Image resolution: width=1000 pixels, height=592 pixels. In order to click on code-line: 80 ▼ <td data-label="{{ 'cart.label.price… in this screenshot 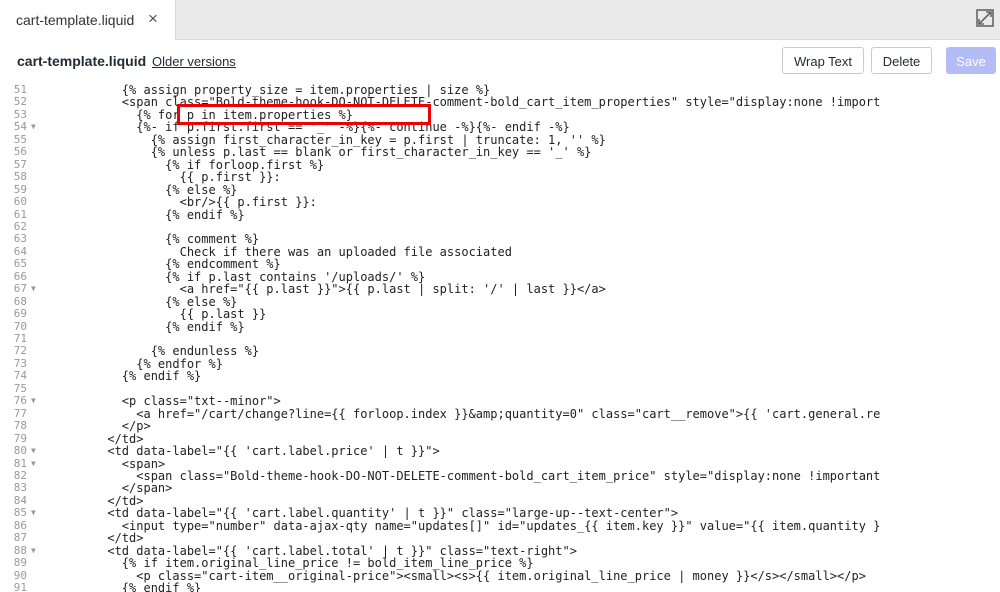, I will do `click(500, 451)`.